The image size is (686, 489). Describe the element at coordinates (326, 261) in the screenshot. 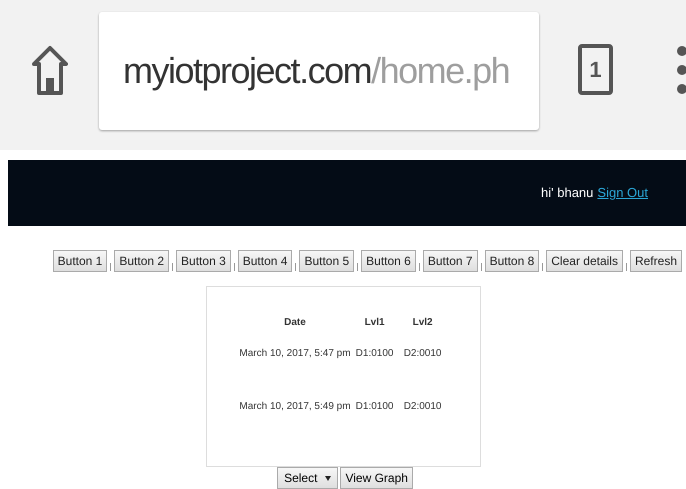

I see `action-button: Button 5` at that location.